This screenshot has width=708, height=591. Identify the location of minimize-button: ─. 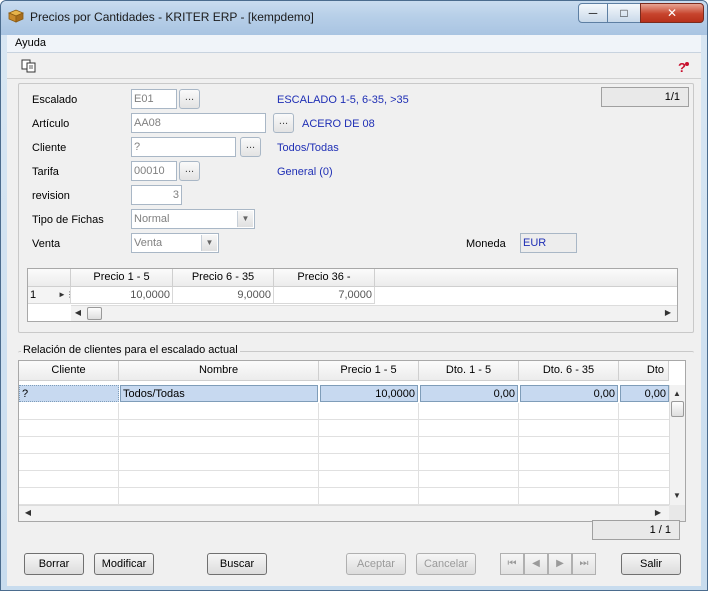
(593, 13).